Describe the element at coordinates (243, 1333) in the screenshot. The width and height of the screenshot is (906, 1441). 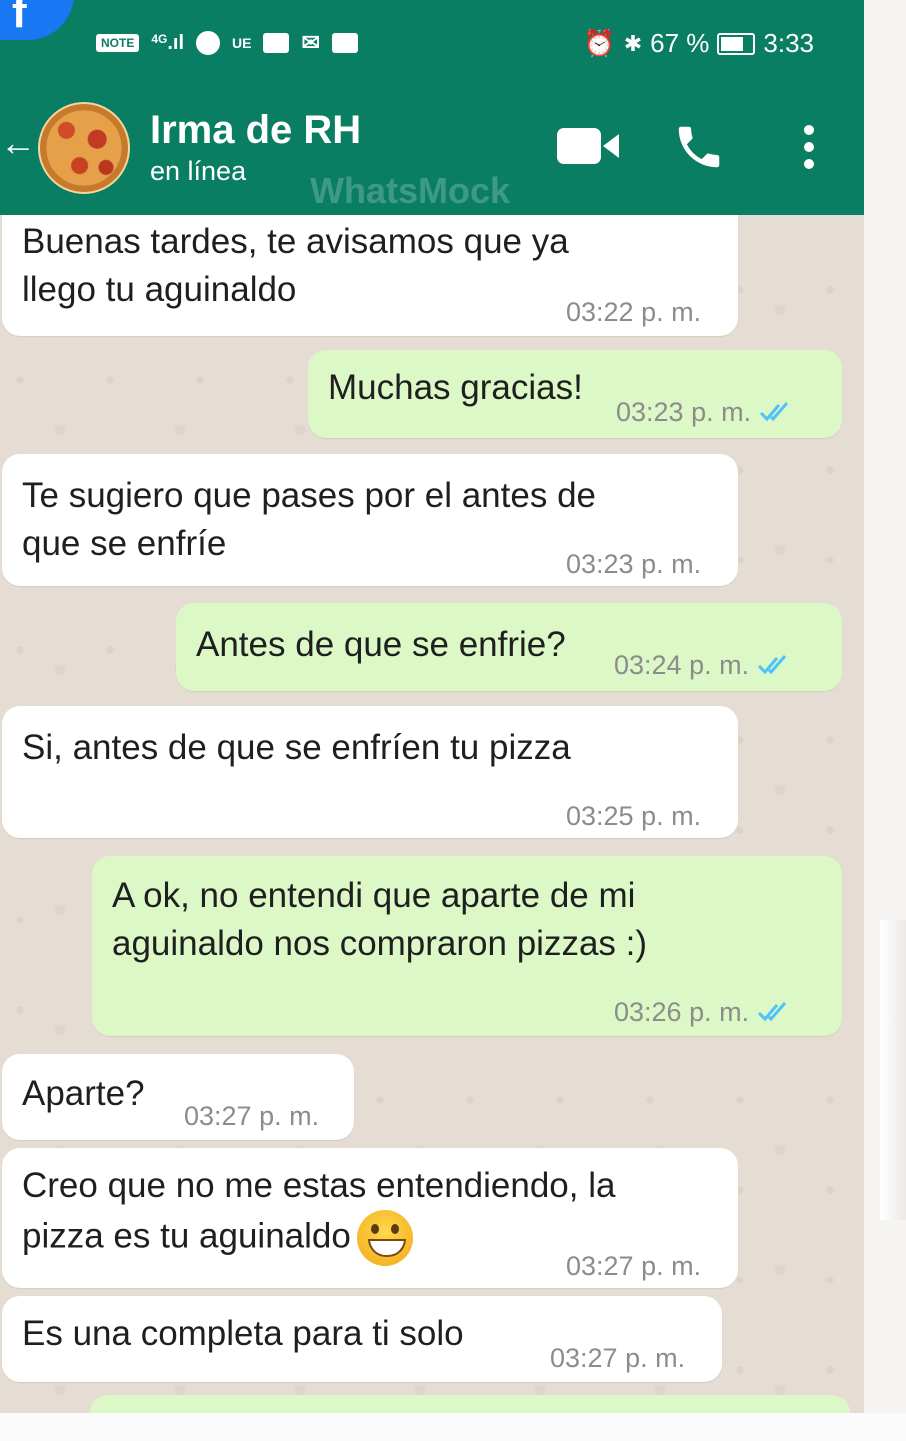
I see `message-text: Es una completa para ti solo` at that location.